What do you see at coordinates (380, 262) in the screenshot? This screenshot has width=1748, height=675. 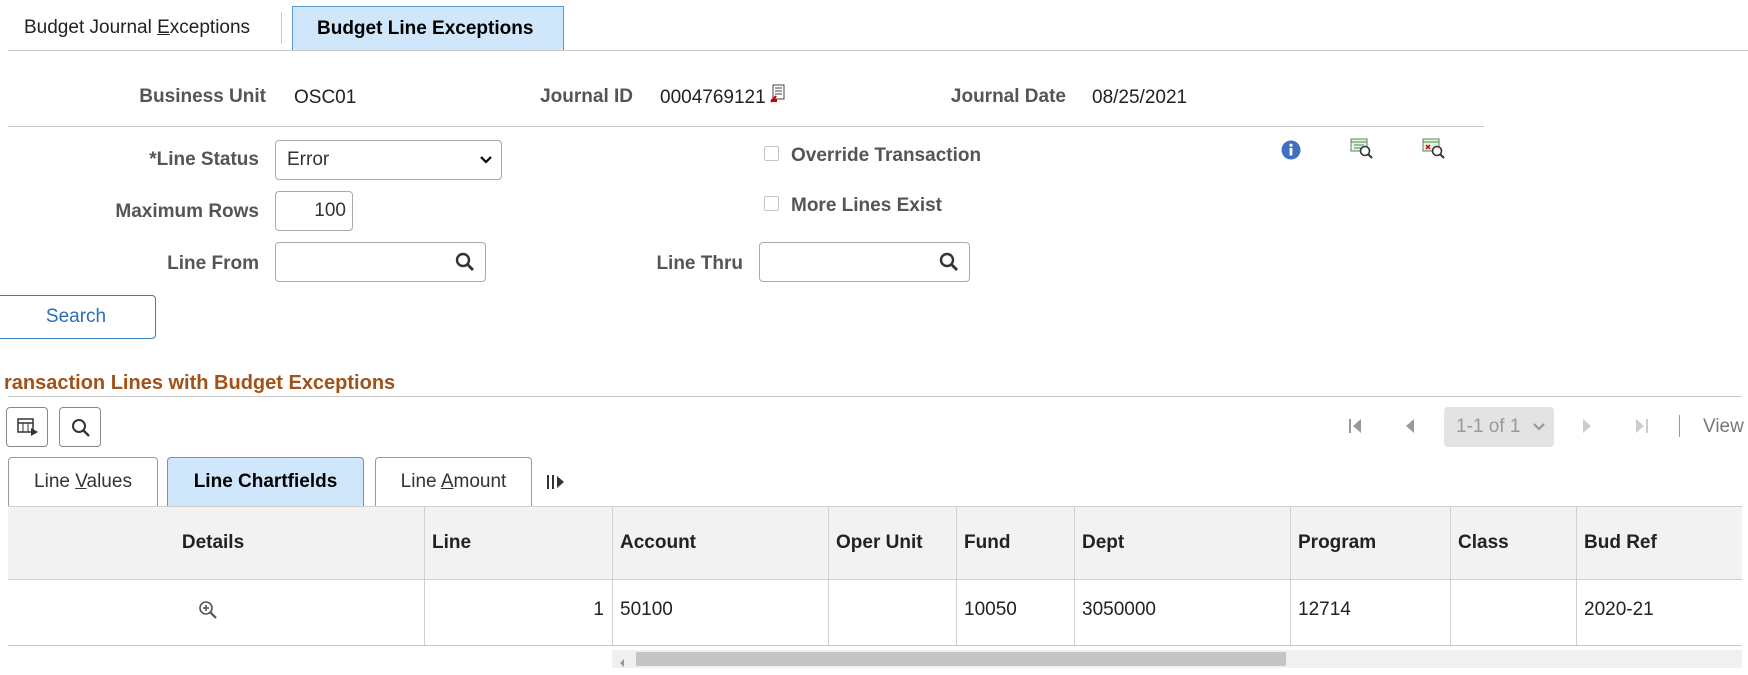 I see `line-from-input` at bounding box center [380, 262].